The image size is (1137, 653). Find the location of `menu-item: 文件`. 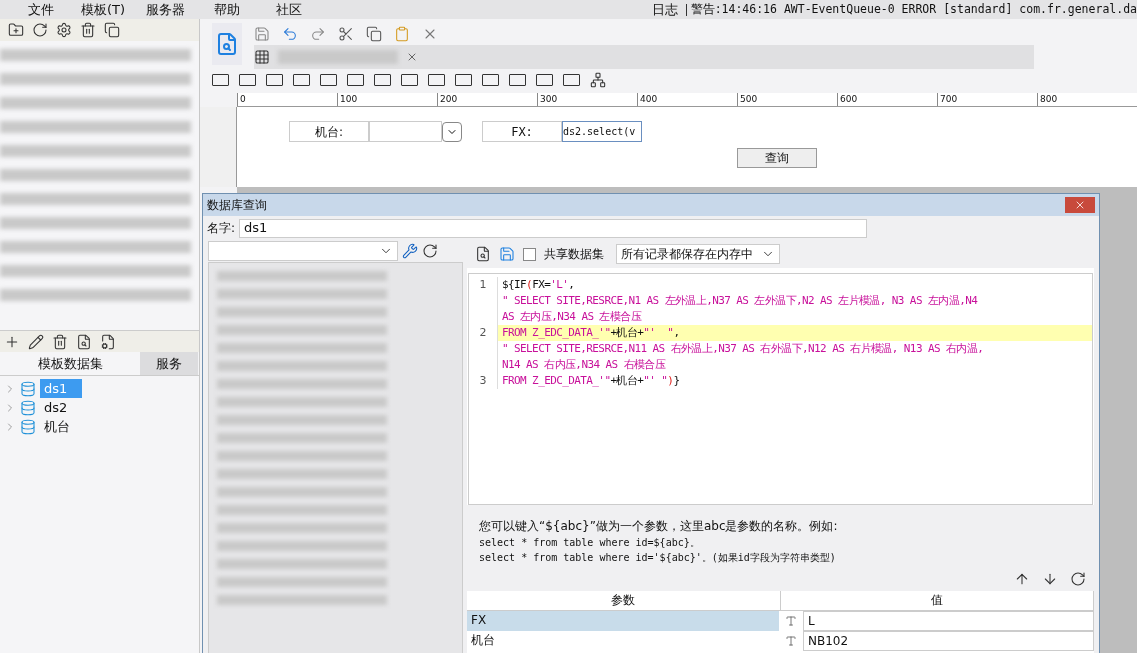

menu-item: 文件 is located at coordinates (41, 10).